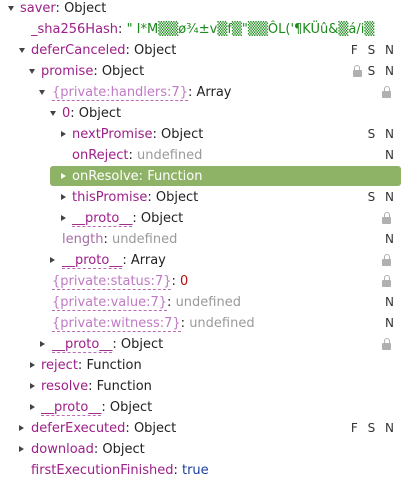 The height and width of the screenshot is (482, 403). What do you see at coordinates (201, 428) in the screenshot?
I see `tree-row-deferexecuted: deferExecuted: Object F S N` at bounding box center [201, 428].